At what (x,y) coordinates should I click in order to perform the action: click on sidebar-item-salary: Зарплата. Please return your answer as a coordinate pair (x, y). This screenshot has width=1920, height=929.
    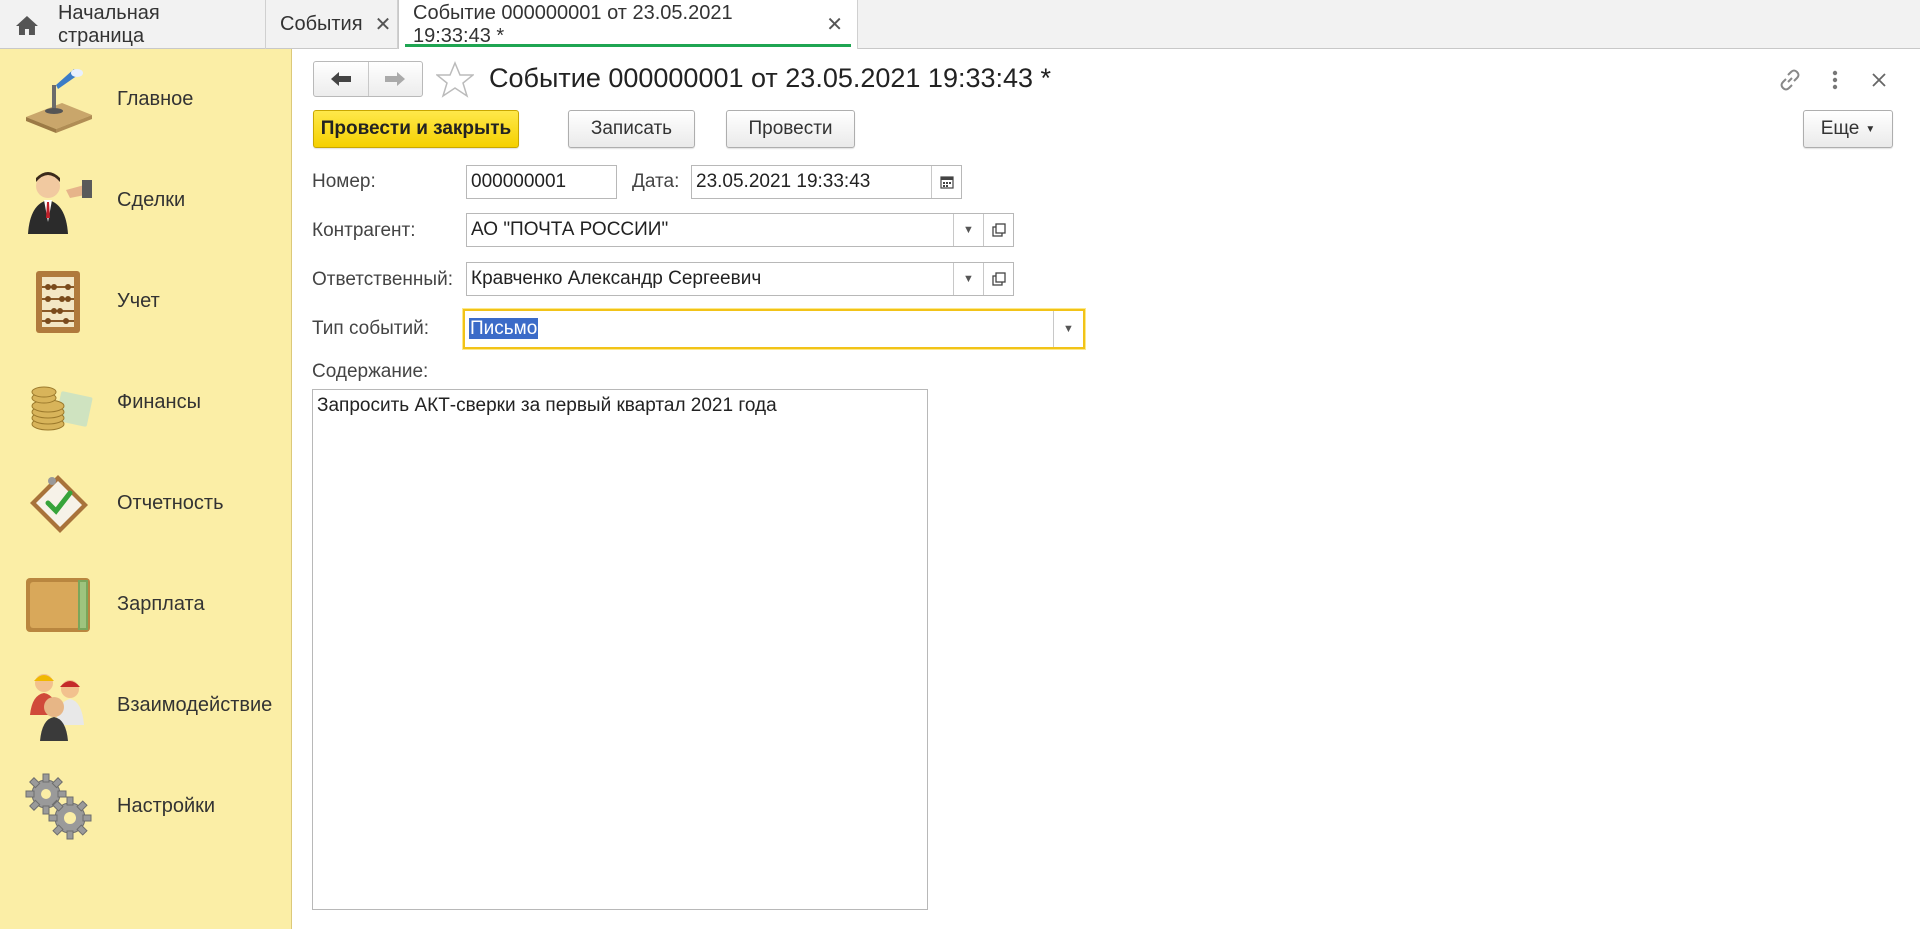
    Looking at the image, I should click on (146, 604).